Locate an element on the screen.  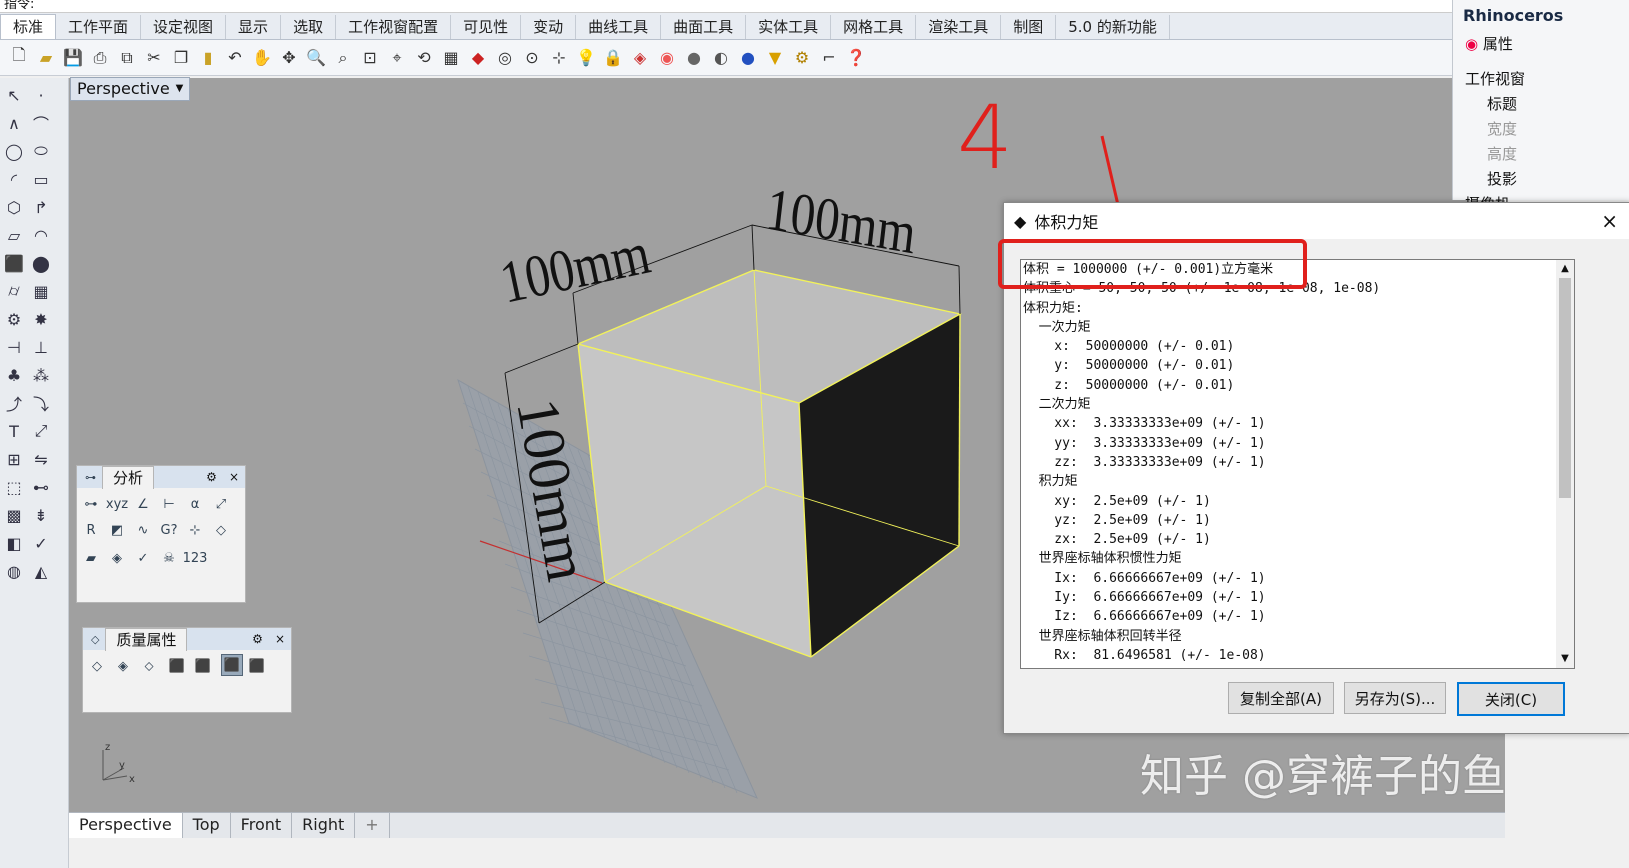
layer-icon: ◈ is located at coordinates (640, 58).